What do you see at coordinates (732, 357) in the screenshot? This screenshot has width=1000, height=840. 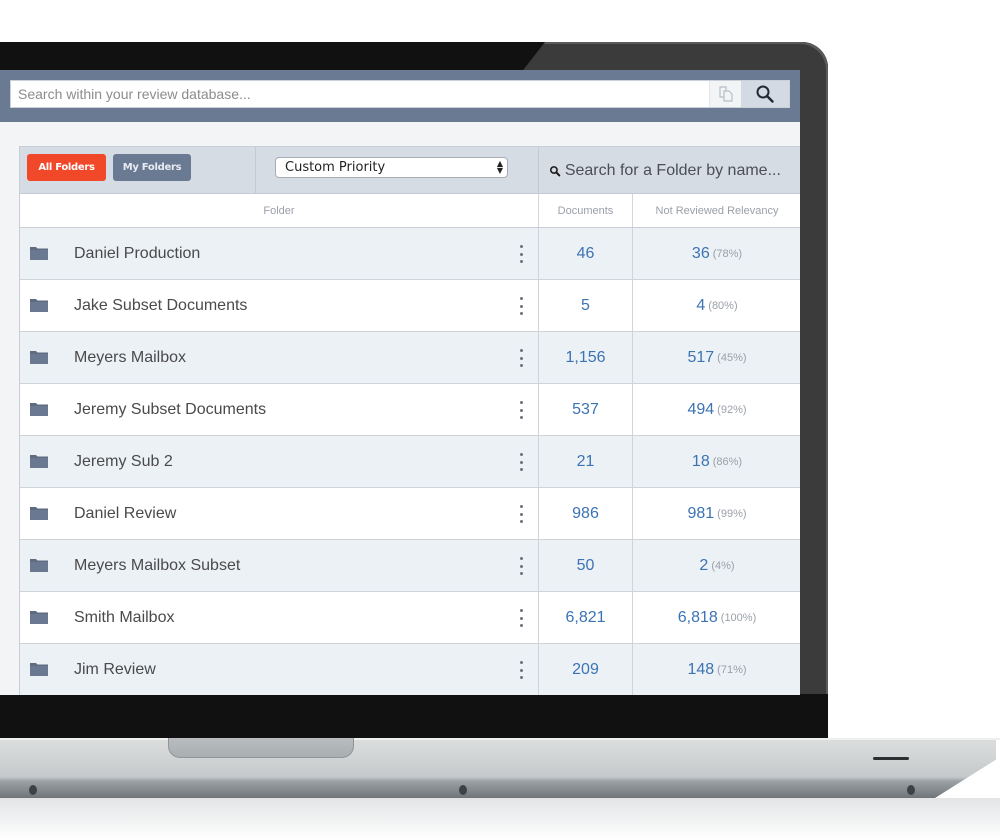 I see `not-reviewed-percent: (45%)` at bounding box center [732, 357].